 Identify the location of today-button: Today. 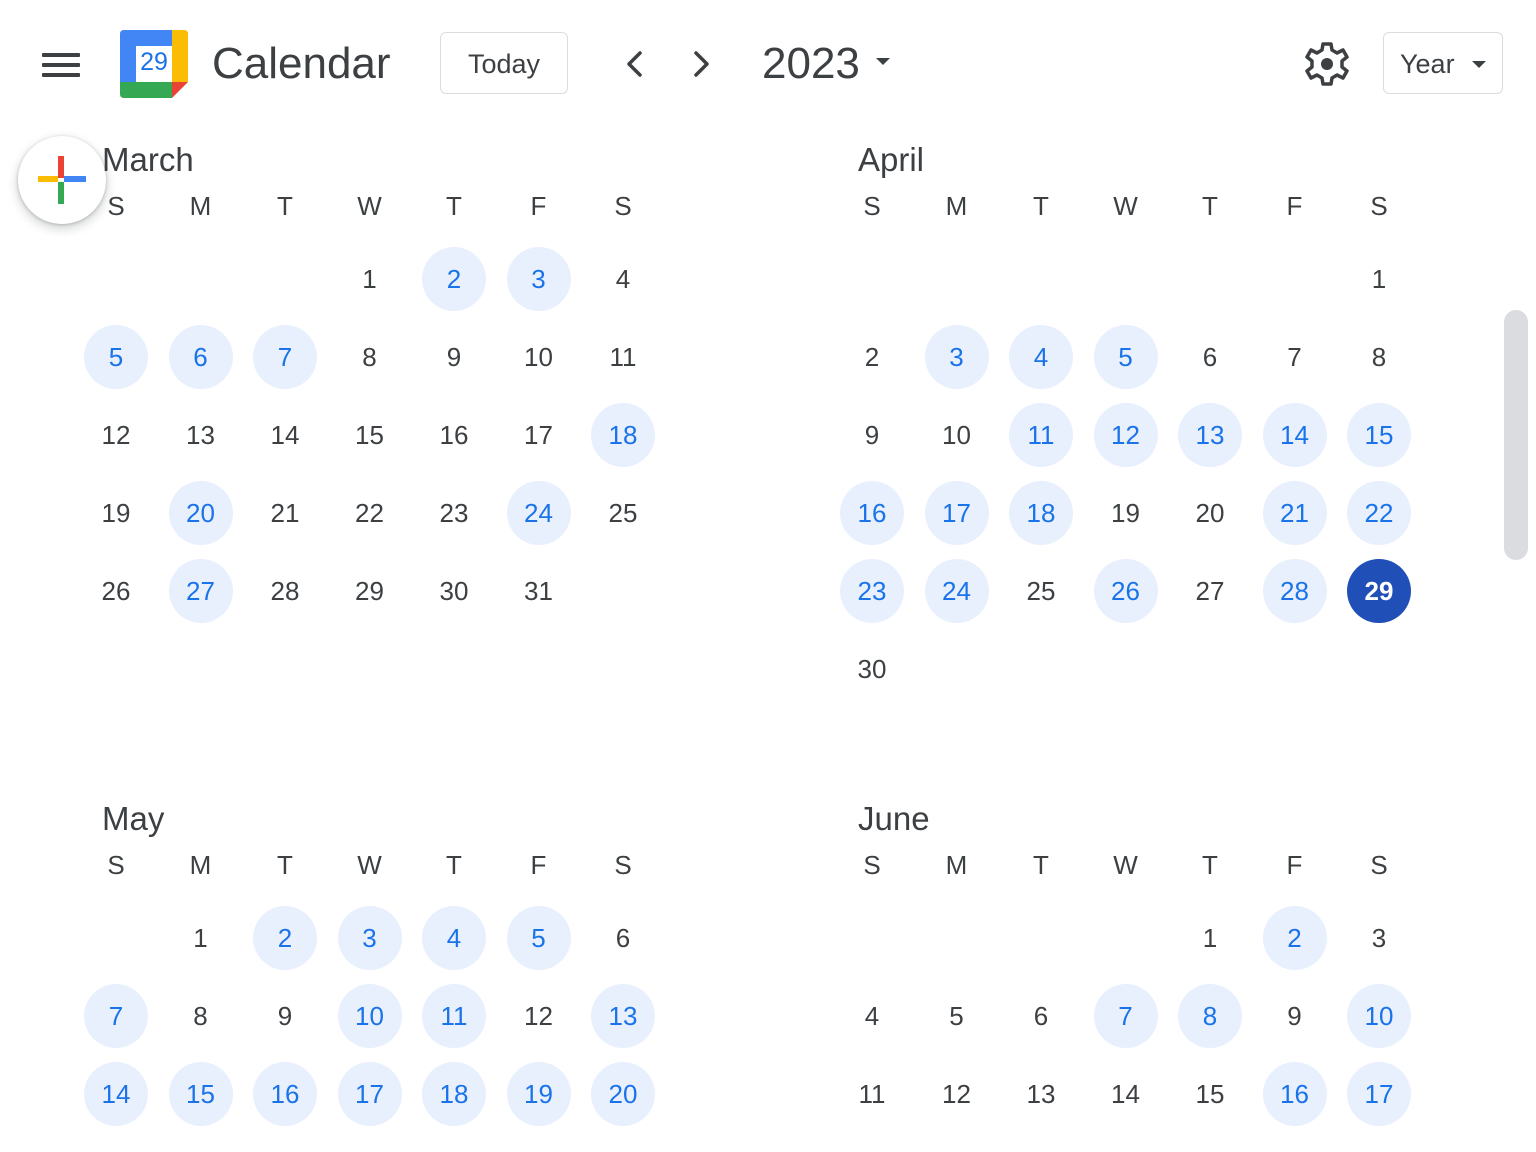
(504, 63).